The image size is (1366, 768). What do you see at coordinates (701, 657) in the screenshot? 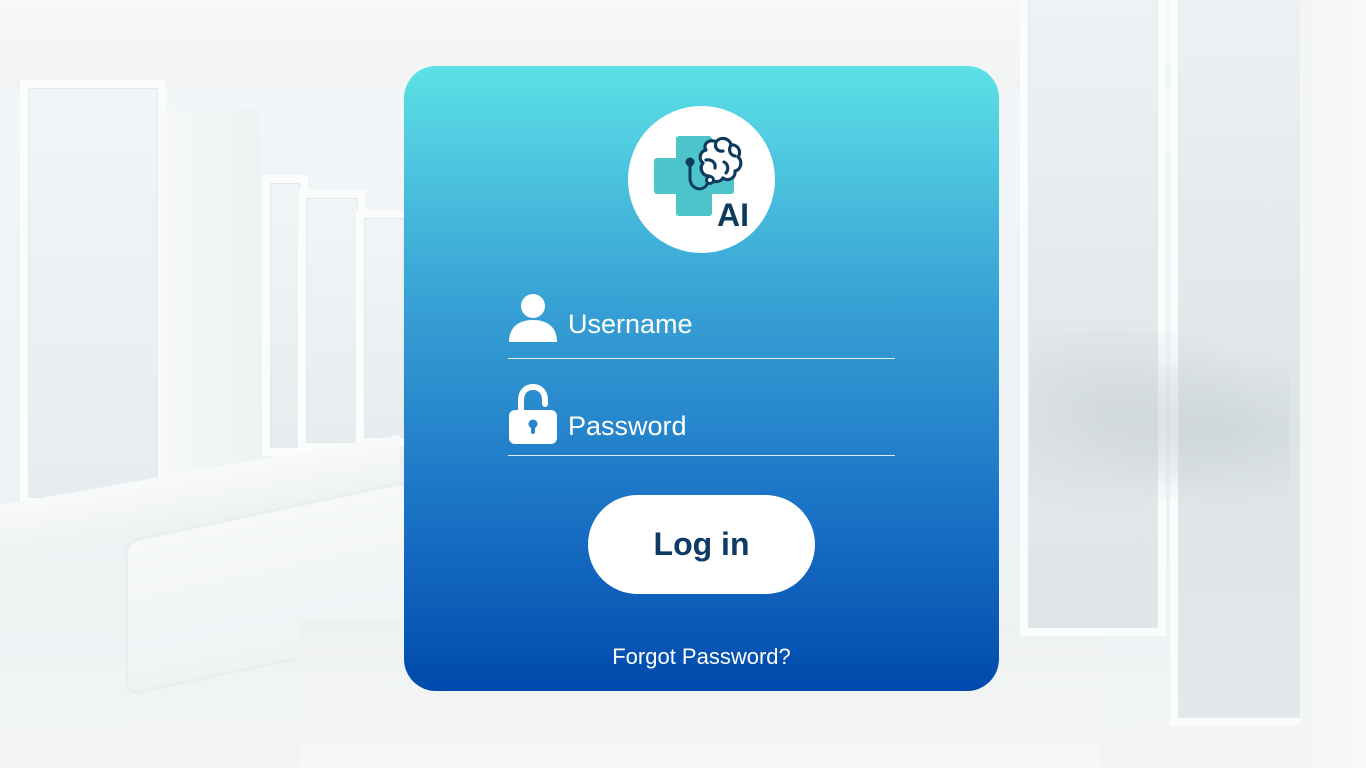
I see `forgot-password-link: Forgot Password?` at bounding box center [701, 657].